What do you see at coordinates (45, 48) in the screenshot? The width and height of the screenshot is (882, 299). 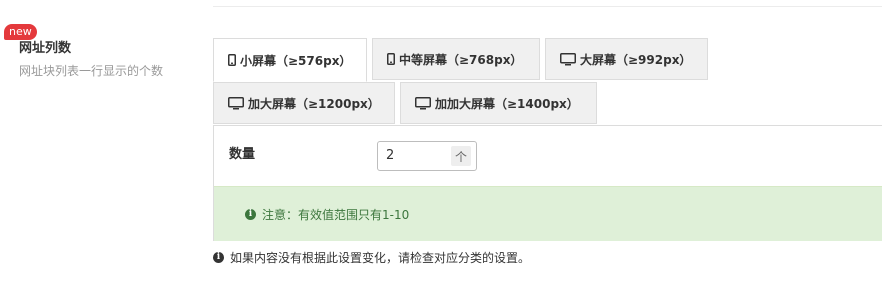 I see `field-title: 网址列数` at bounding box center [45, 48].